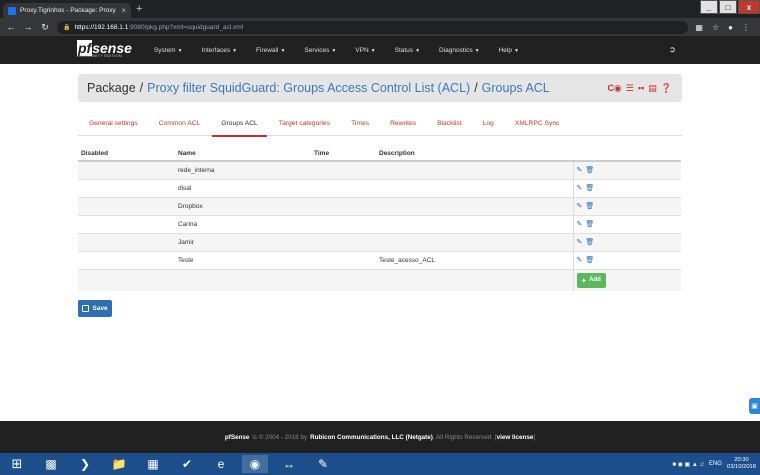 The height and width of the screenshot is (475, 760). I want to click on service-status-icon: C◉, so click(614, 88).